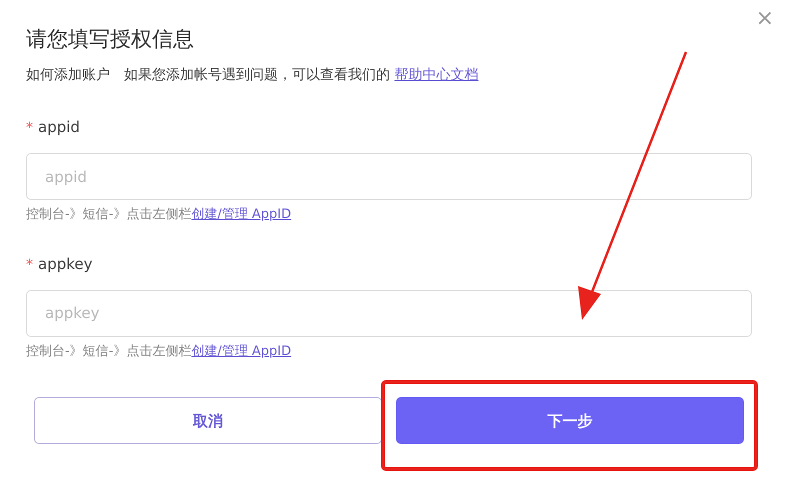 The height and width of the screenshot is (479, 788). I want to click on input-field: appid, so click(389, 176).